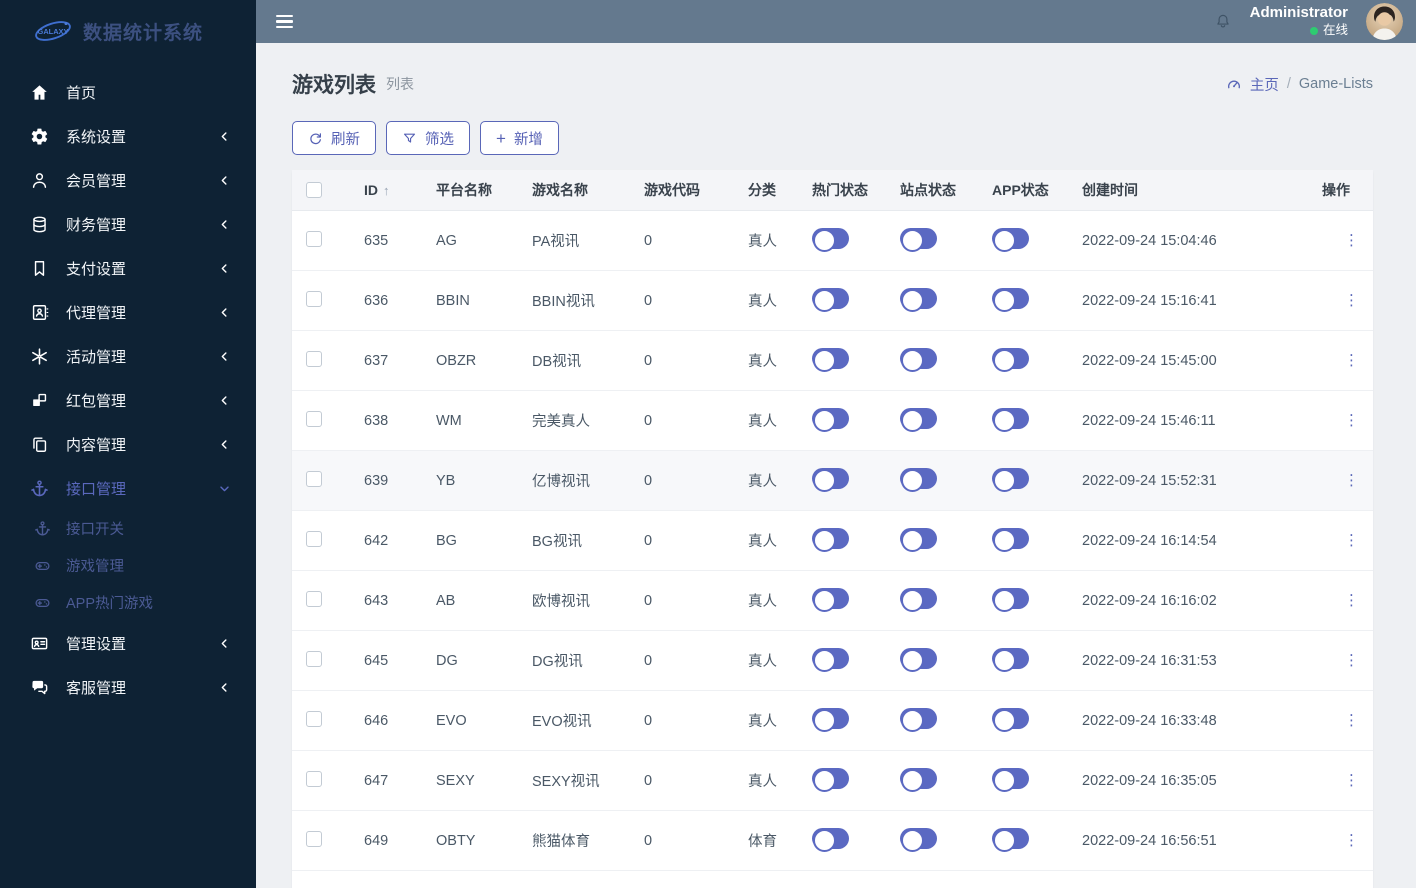 This screenshot has width=1416, height=888. Describe the element at coordinates (128, 528) in the screenshot. I see `sidebar-subitem-0: 接口开关` at that location.